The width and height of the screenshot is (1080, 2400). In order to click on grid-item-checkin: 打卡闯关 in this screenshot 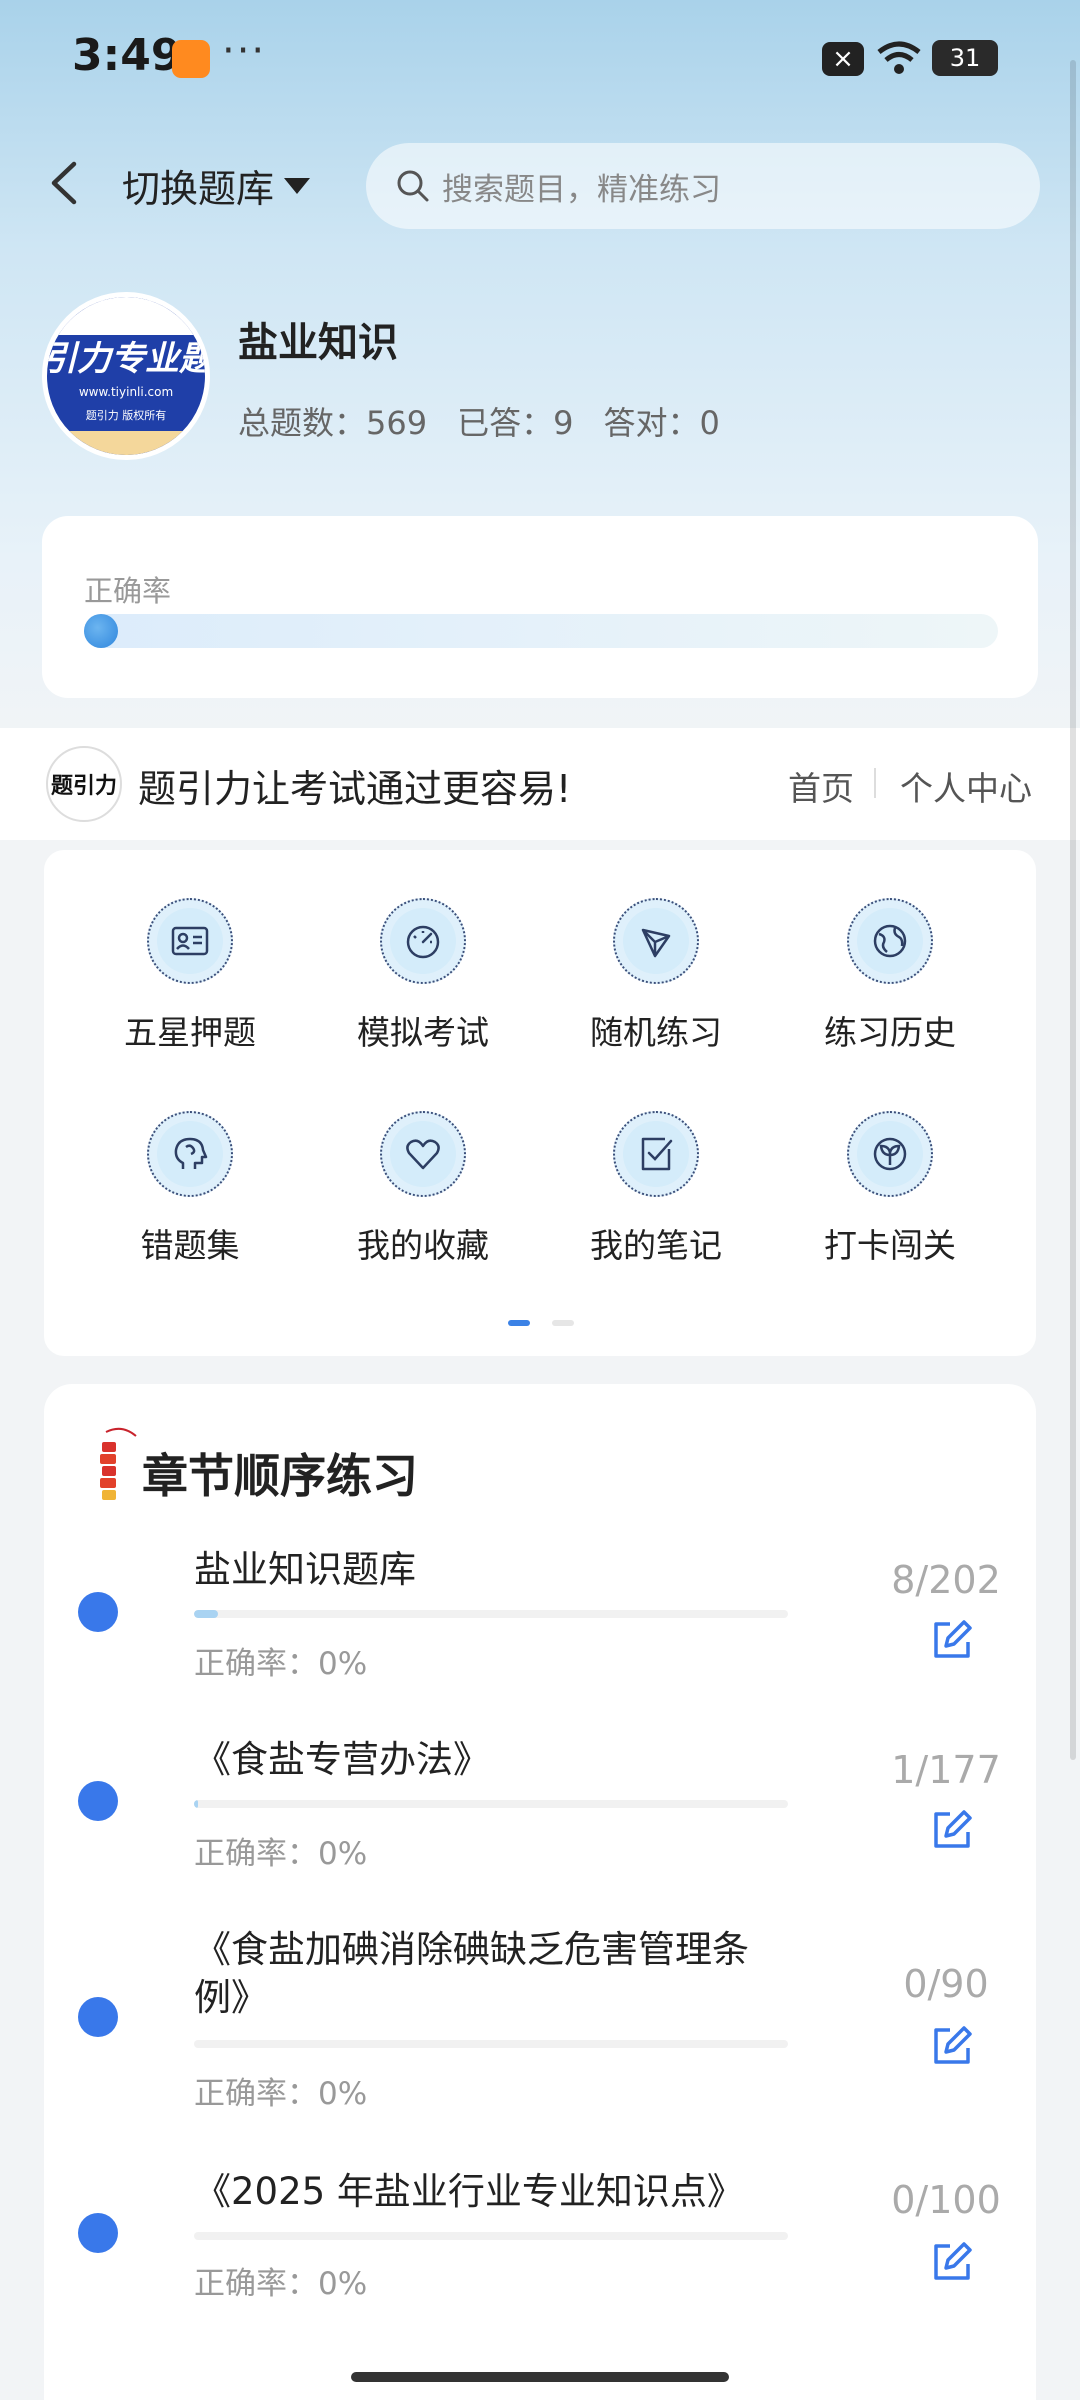, I will do `click(890, 1189)`.